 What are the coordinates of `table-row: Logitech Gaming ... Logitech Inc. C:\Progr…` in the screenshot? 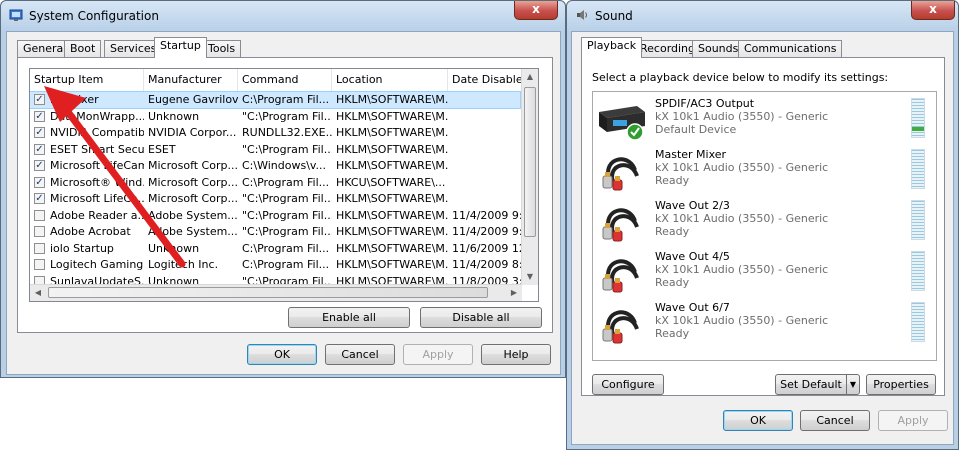 It's located at (276, 265).